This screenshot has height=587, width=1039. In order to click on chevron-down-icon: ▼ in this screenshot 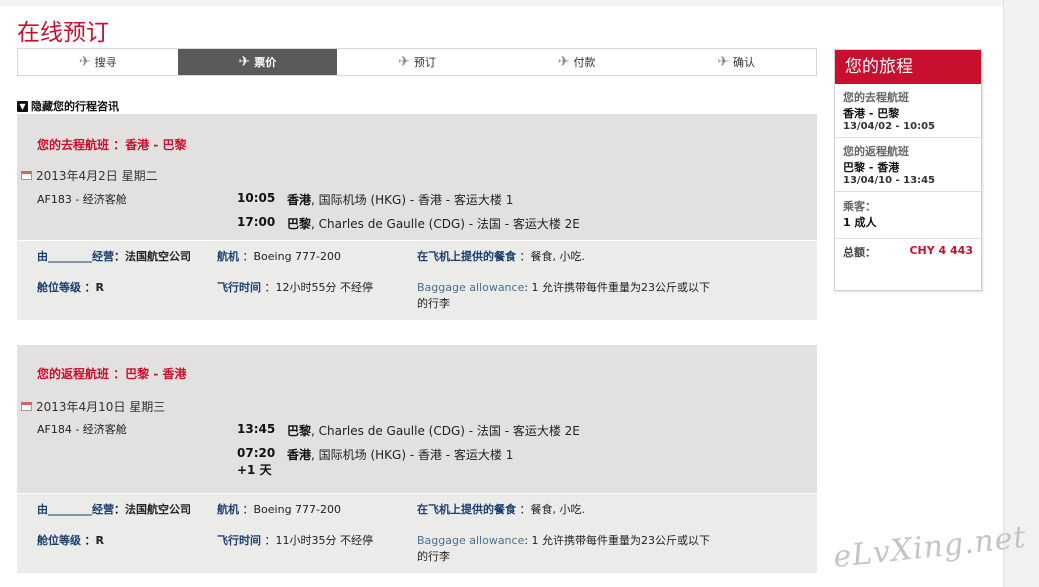, I will do `click(22, 106)`.